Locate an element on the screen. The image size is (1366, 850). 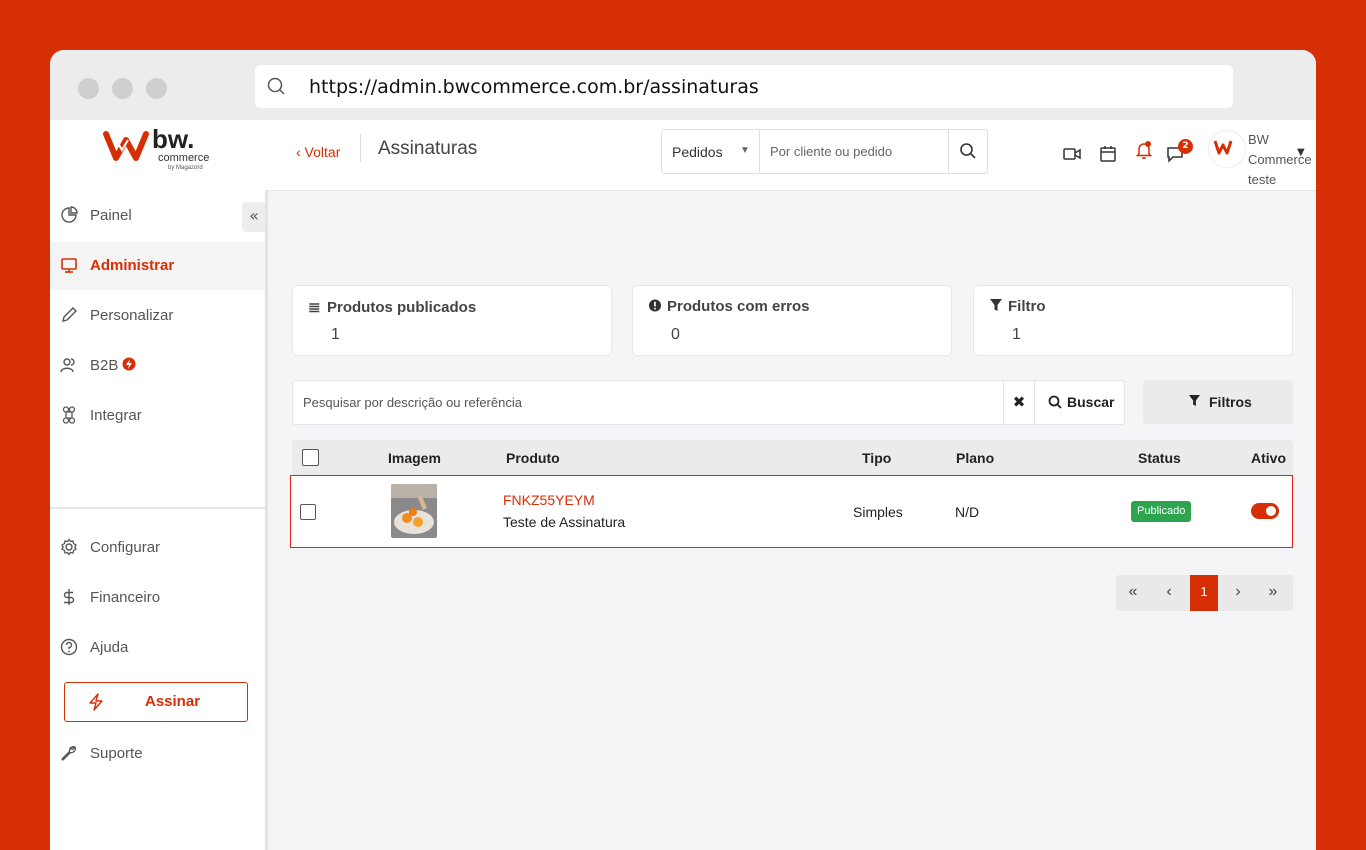
stat-card-published: ≣ Produtos publicados 1 is located at coordinates (452, 320).